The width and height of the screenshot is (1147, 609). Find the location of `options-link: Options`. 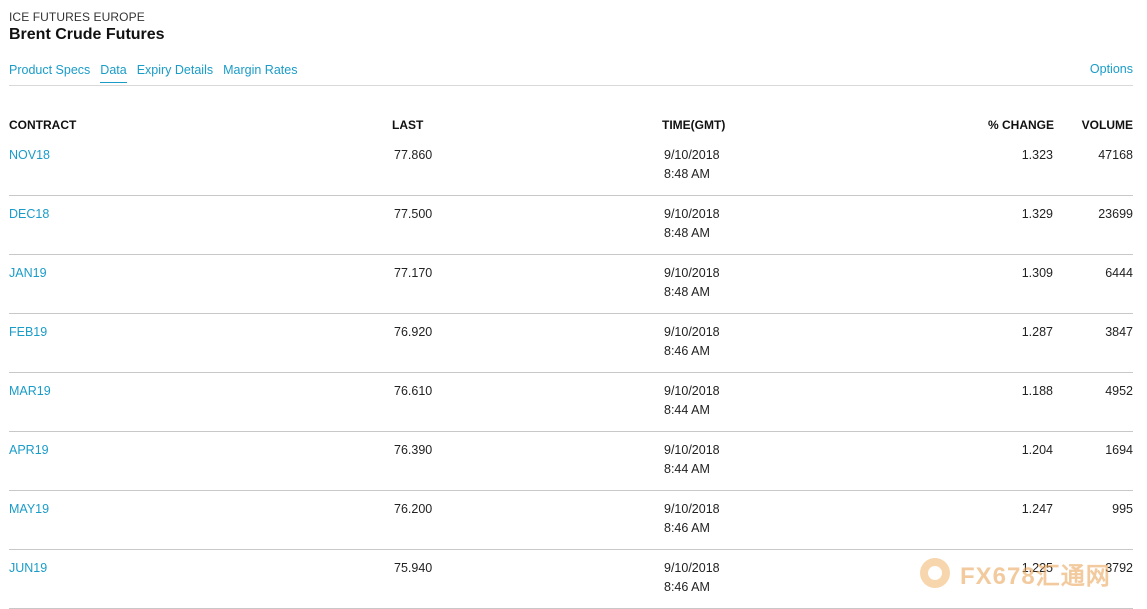

options-link: Options is located at coordinates (1111, 69).